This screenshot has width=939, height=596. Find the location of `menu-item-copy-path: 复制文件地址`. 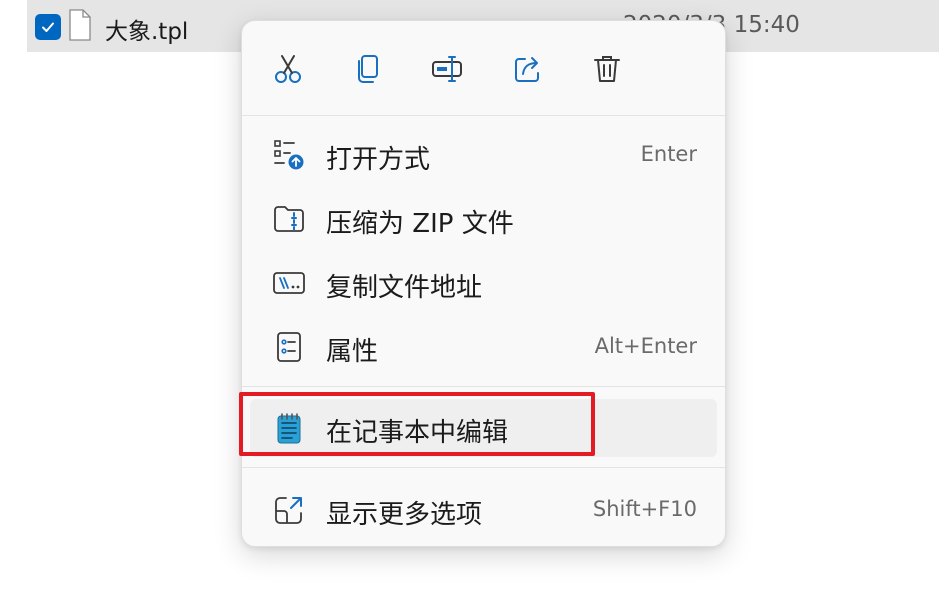

menu-item-copy-path: 复制文件地址 is located at coordinates (483, 283).